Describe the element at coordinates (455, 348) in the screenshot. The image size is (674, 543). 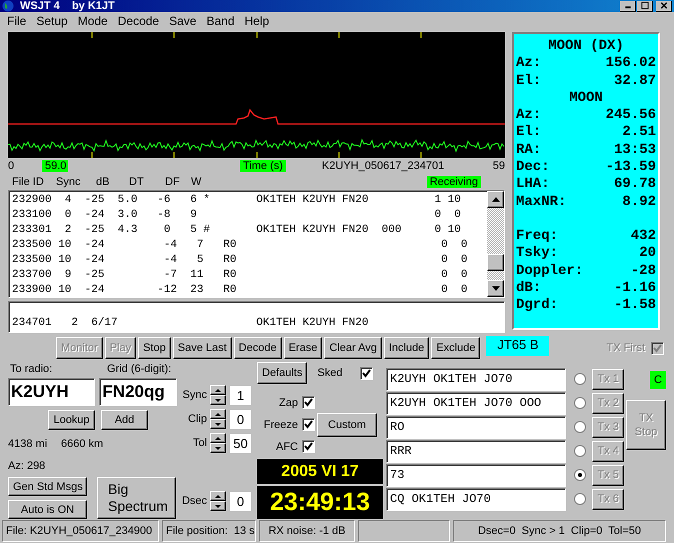
I see `toolbar-button: Exclude` at that location.